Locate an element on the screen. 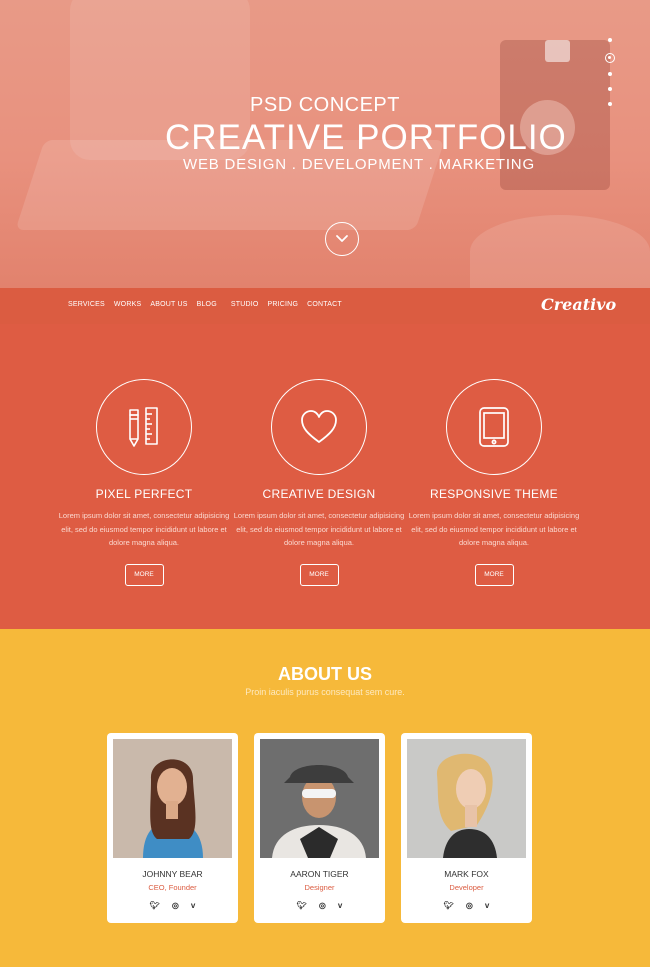 The width and height of the screenshot is (650, 967). team-member-name: JOHNNY BEAR is located at coordinates (172, 874).